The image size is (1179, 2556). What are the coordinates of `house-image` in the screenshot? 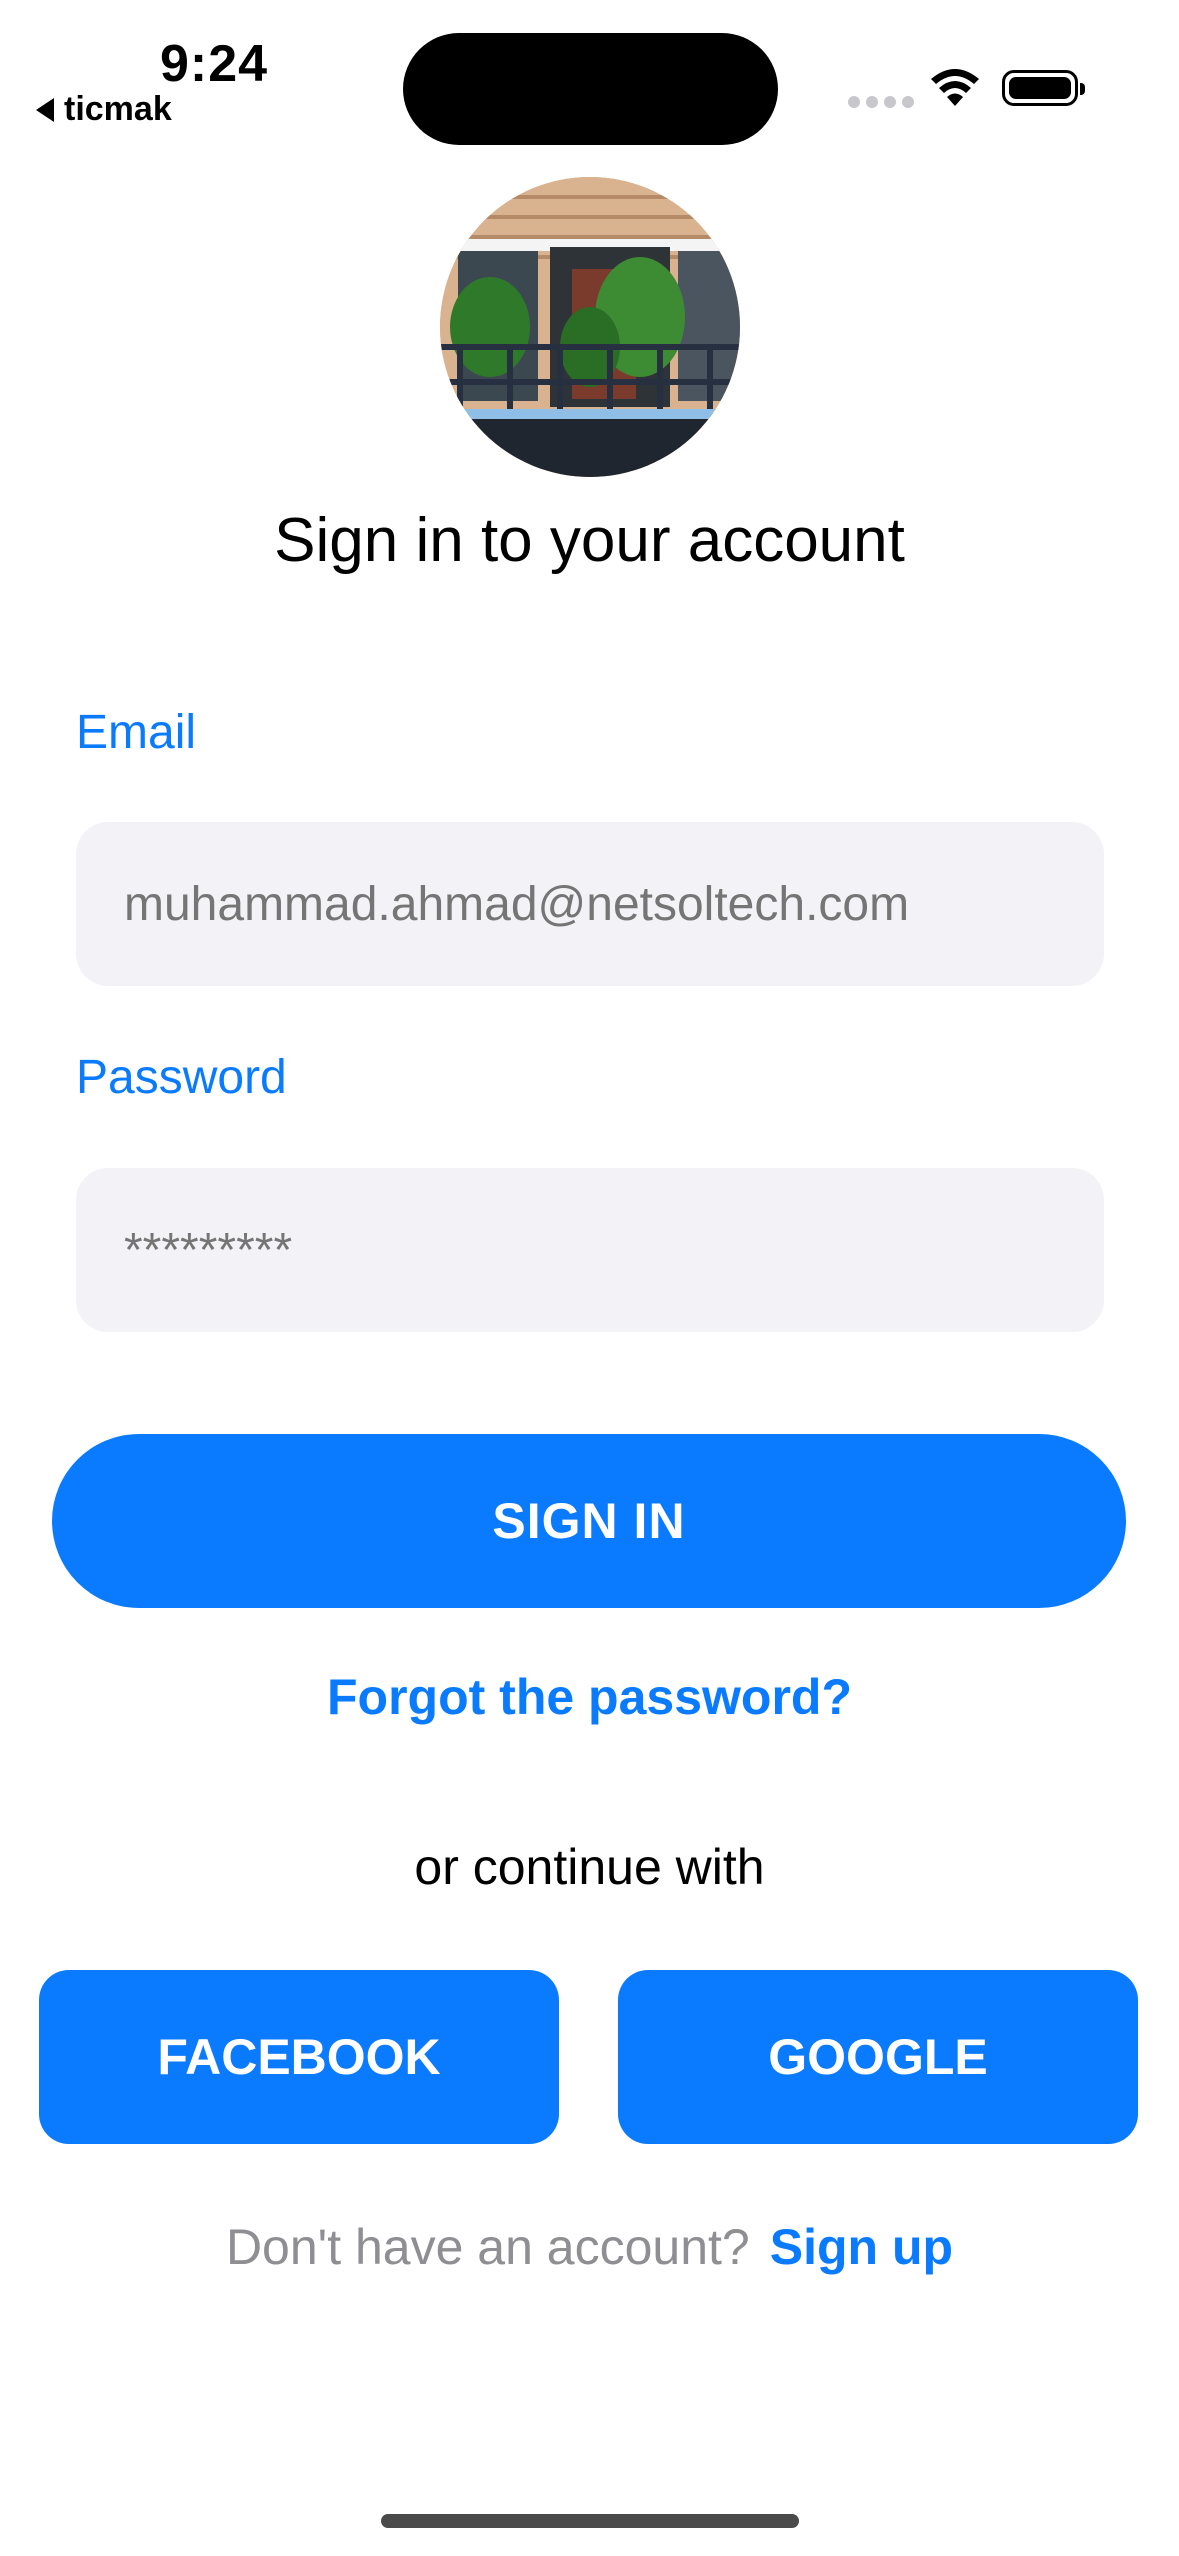 It's located at (590, 327).